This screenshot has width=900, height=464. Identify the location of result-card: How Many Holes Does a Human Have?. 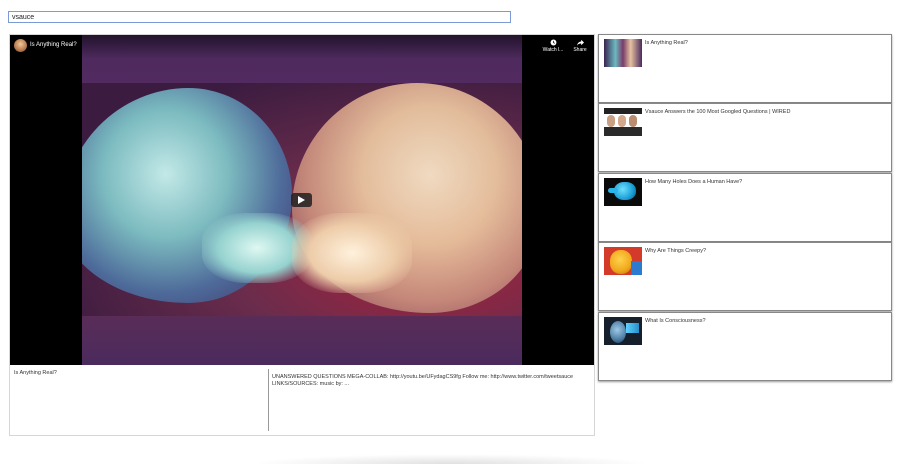
(745, 207).